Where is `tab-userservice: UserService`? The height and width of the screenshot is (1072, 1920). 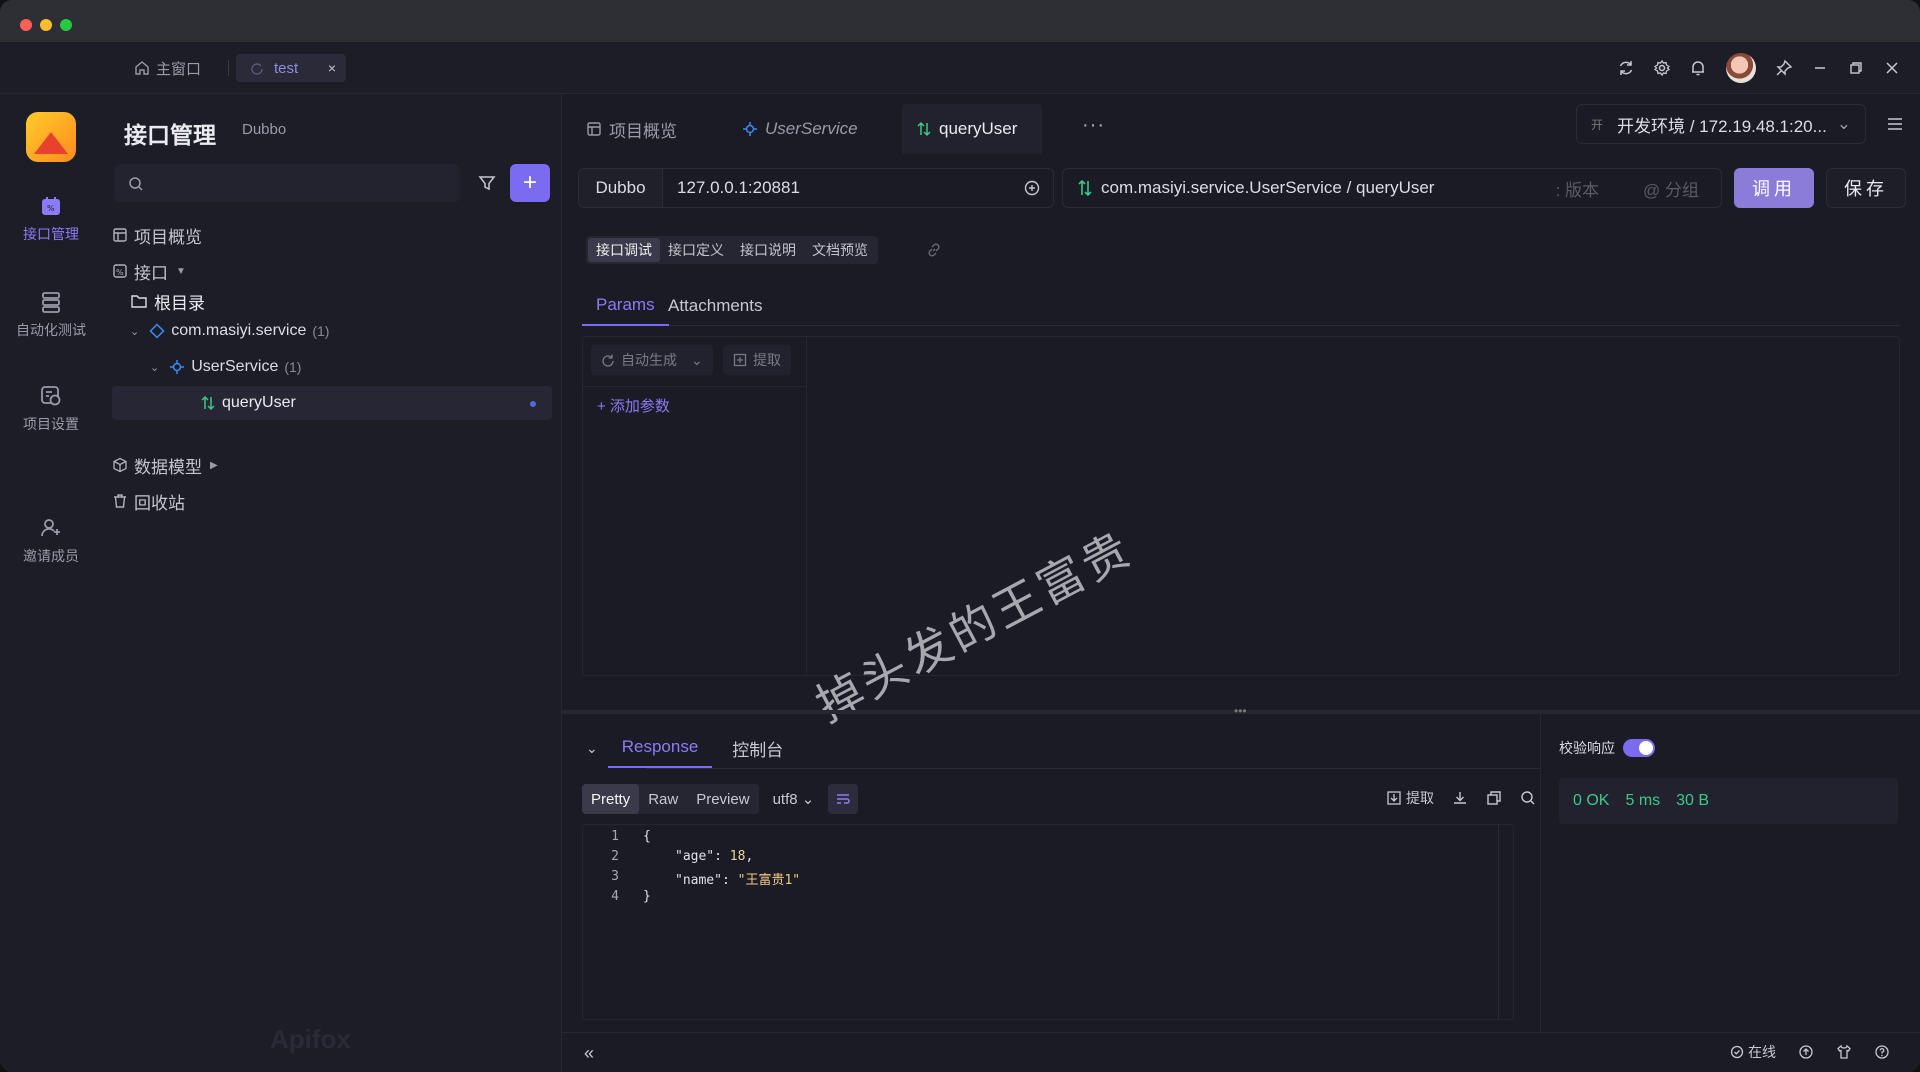
tab-userservice: UserService is located at coordinates (800, 129).